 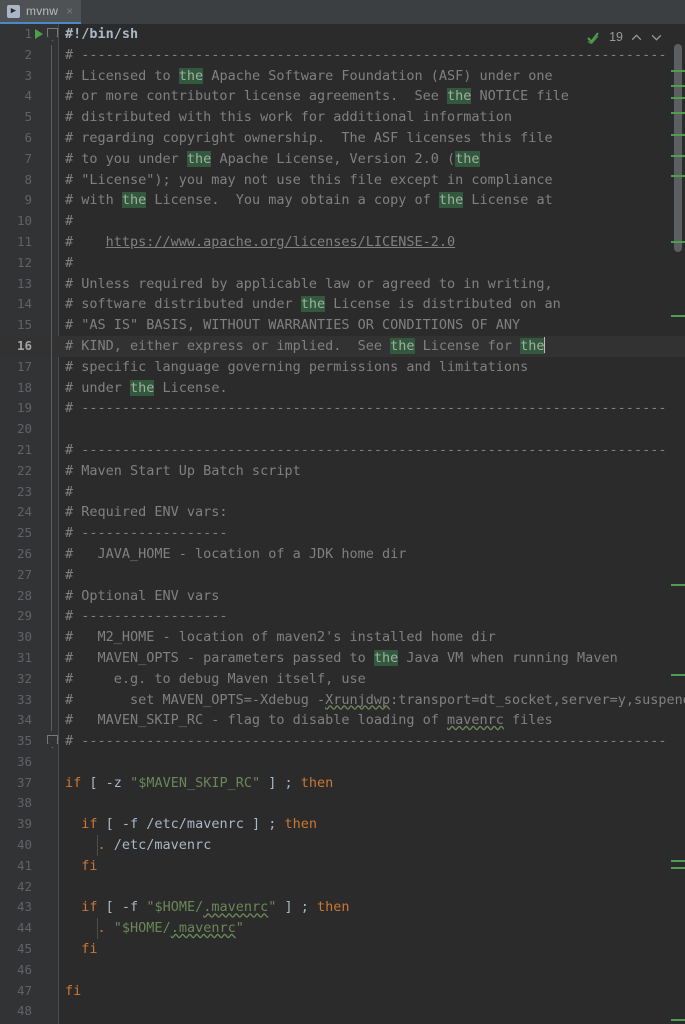 What do you see at coordinates (371, 554) in the screenshot?
I see `code-text: # JAVA_HOME - location of a JDK home dir` at bounding box center [371, 554].